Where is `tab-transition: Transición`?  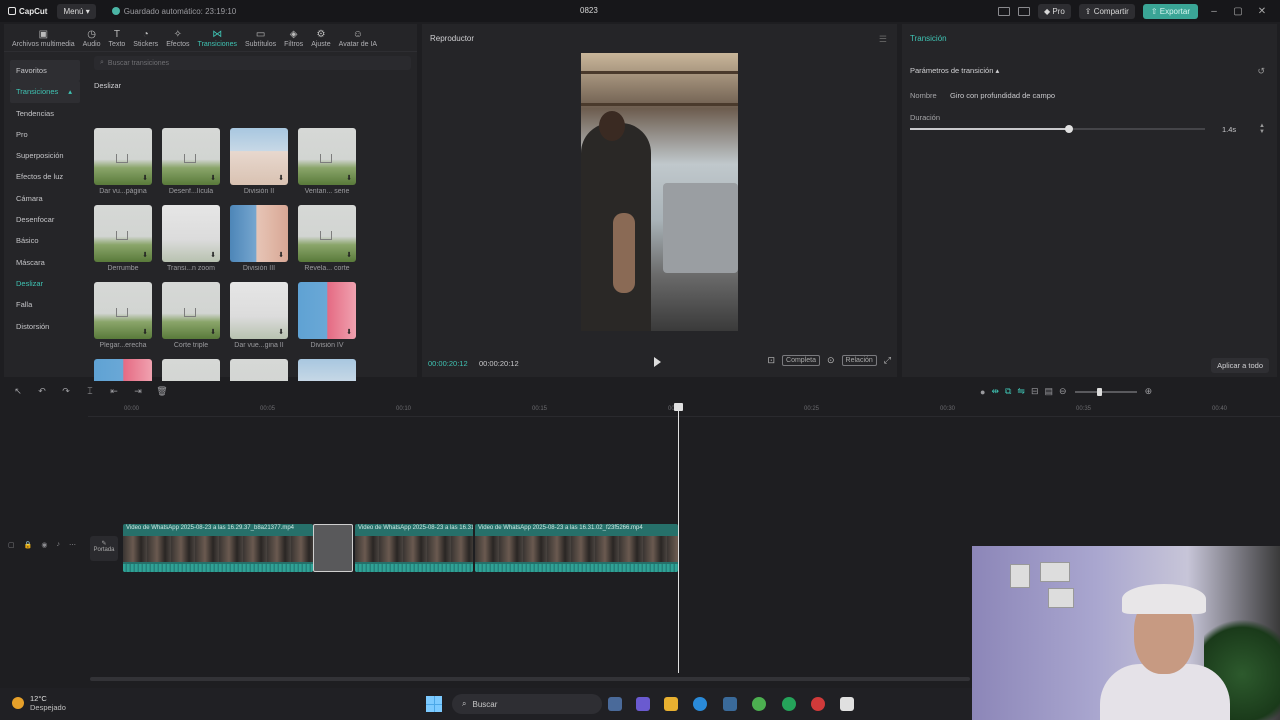
tab-transition: Transición is located at coordinates (928, 38).